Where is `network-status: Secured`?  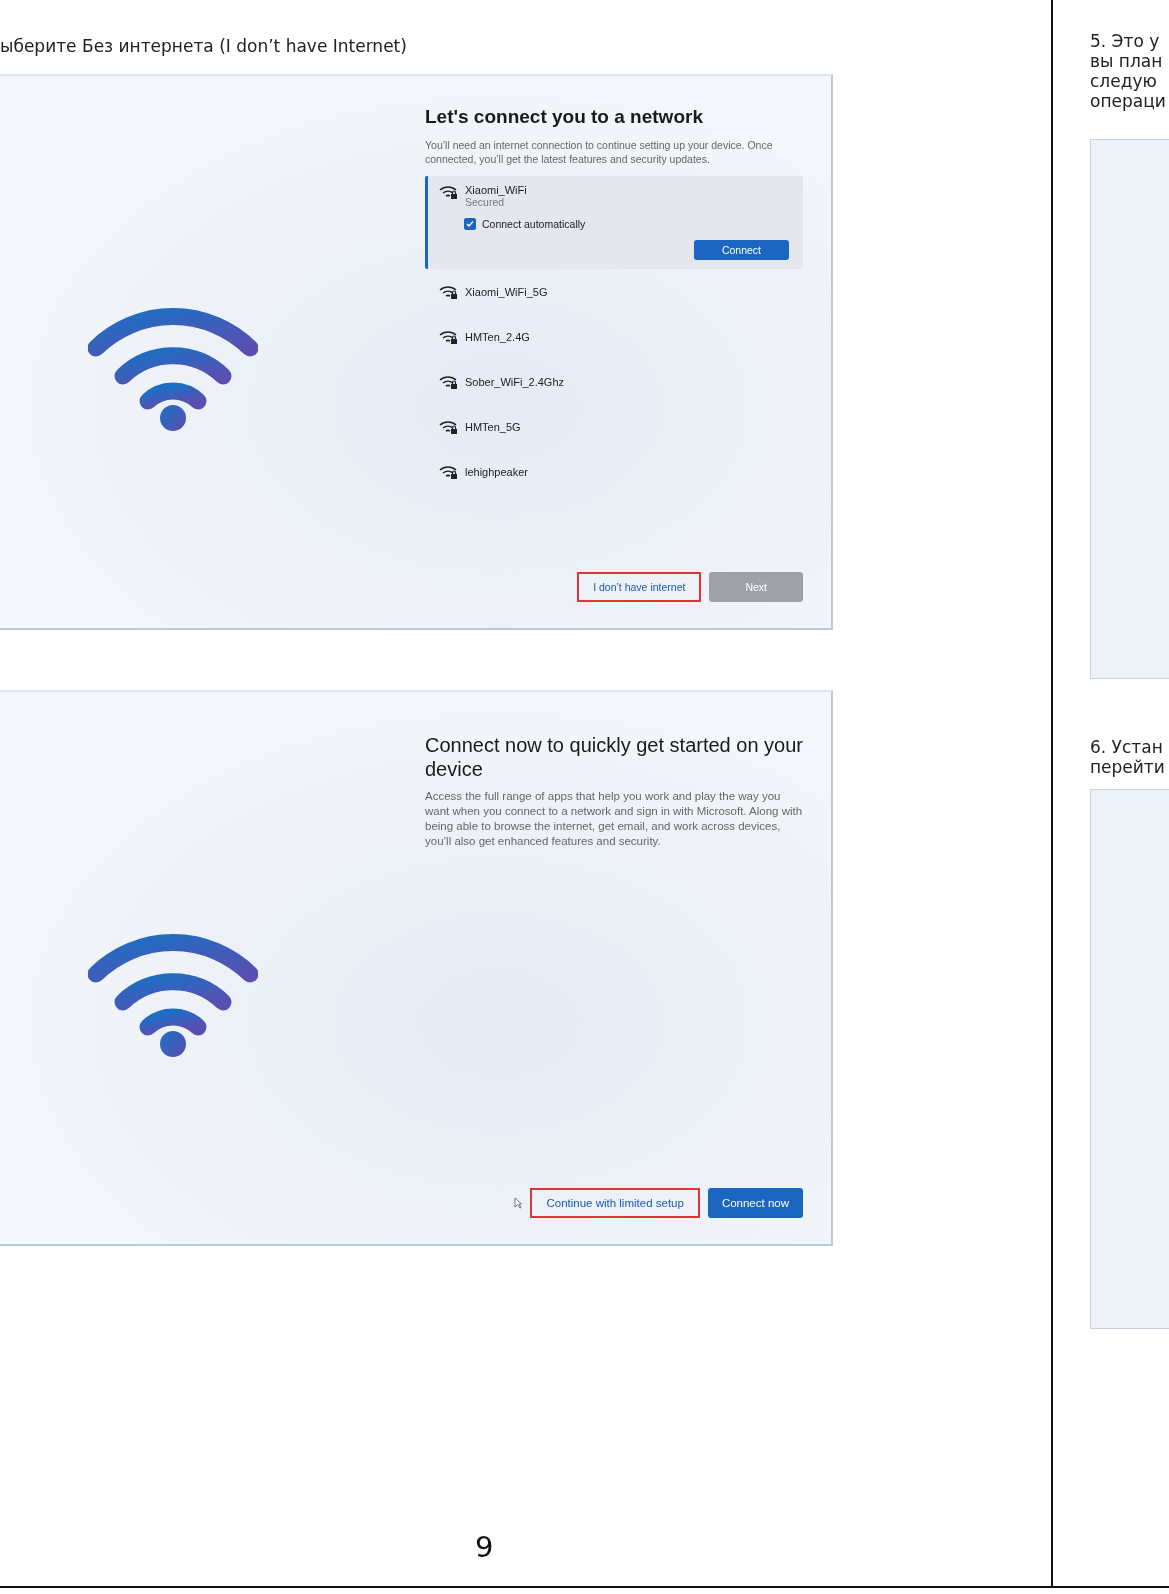
network-status: Secured is located at coordinates (485, 202).